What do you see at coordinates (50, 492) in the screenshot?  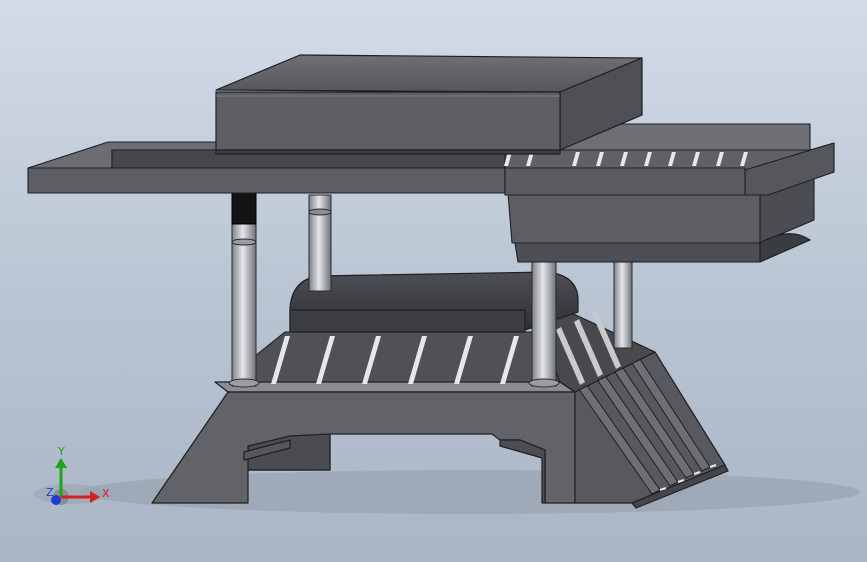 I see `z-axis-label: Z` at bounding box center [50, 492].